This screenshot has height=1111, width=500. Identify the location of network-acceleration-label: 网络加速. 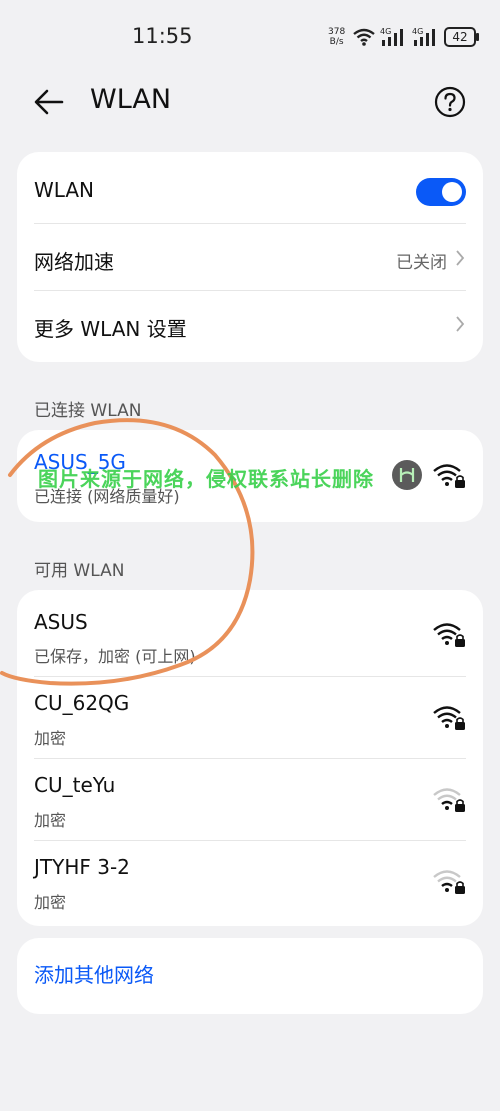
(74, 262).